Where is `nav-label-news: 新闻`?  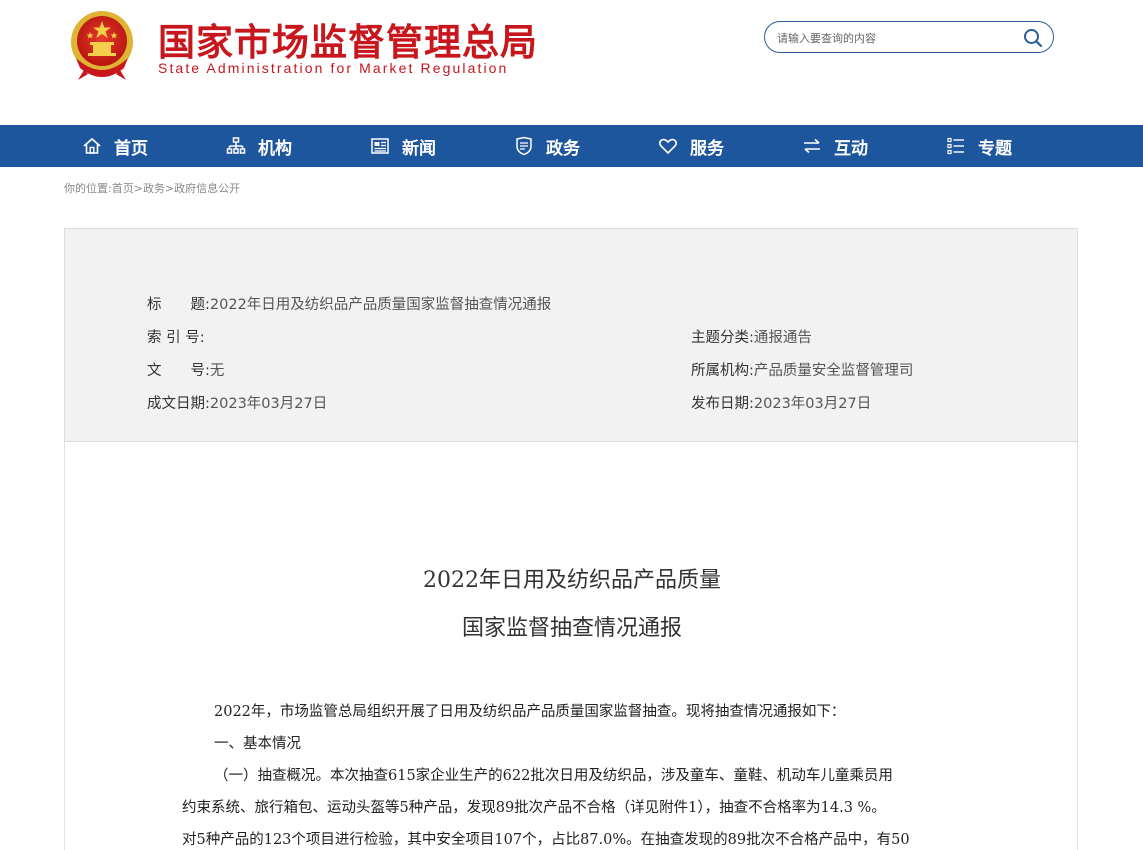
nav-label-news: 新闻 is located at coordinates (419, 148).